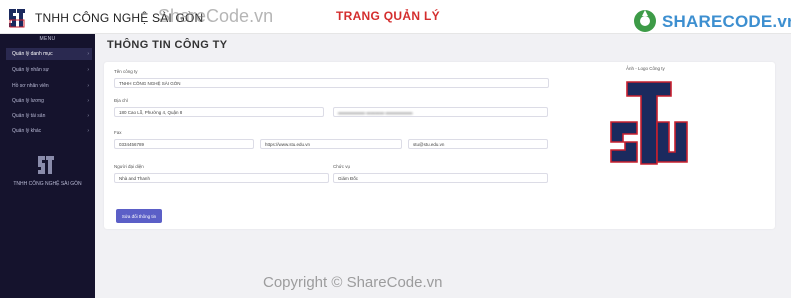 The width and height of the screenshot is (791, 298). I want to click on address-value: 180 Cao Lỗ, Phường 4, Quận 8, so click(151, 112).